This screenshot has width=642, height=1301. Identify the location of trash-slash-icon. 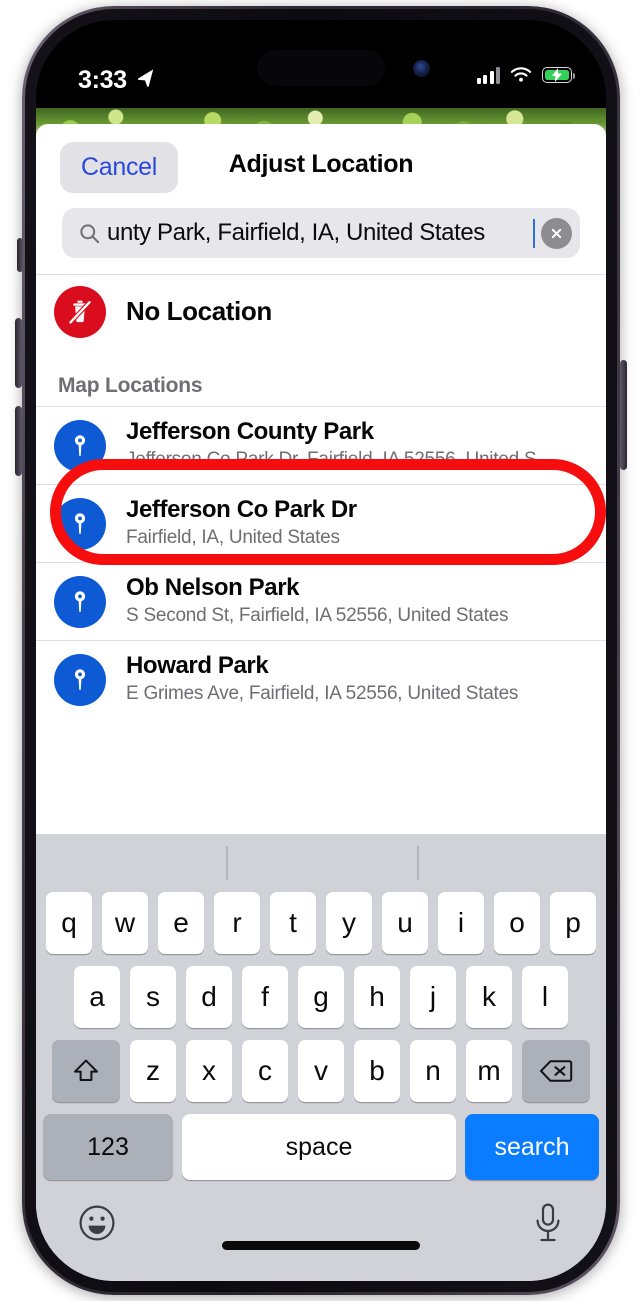
(80, 312).